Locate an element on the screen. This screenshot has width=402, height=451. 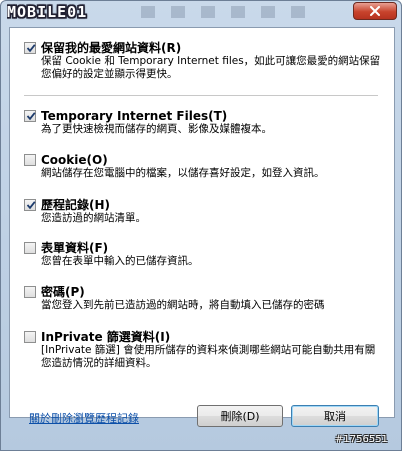
option-description: 您曾在表單中輸入的已儲存資訊。 is located at coordinates (120, 261).